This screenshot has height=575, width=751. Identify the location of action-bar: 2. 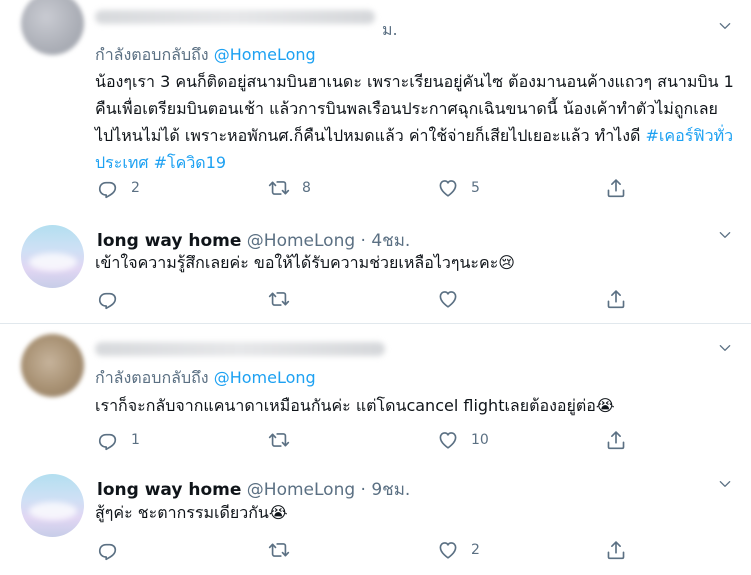
(367, 550).